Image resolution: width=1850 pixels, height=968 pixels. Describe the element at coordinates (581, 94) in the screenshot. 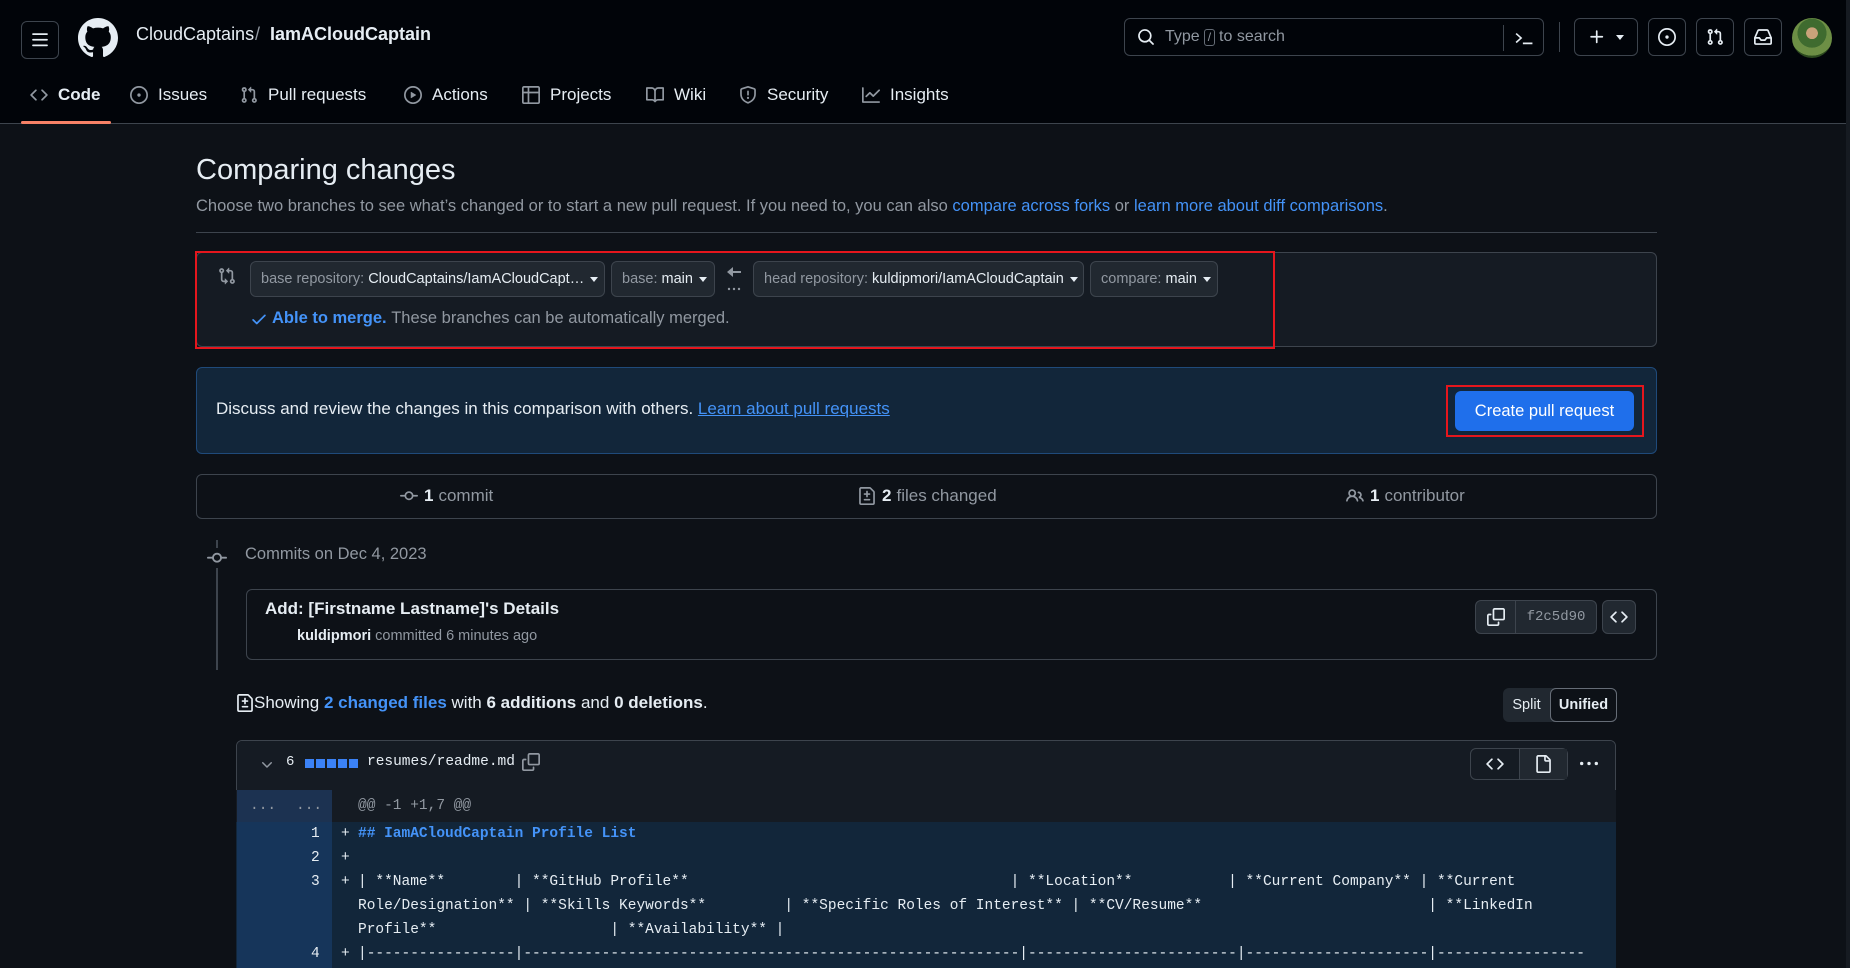

I see `tab-projects-label: Projects` at that location.